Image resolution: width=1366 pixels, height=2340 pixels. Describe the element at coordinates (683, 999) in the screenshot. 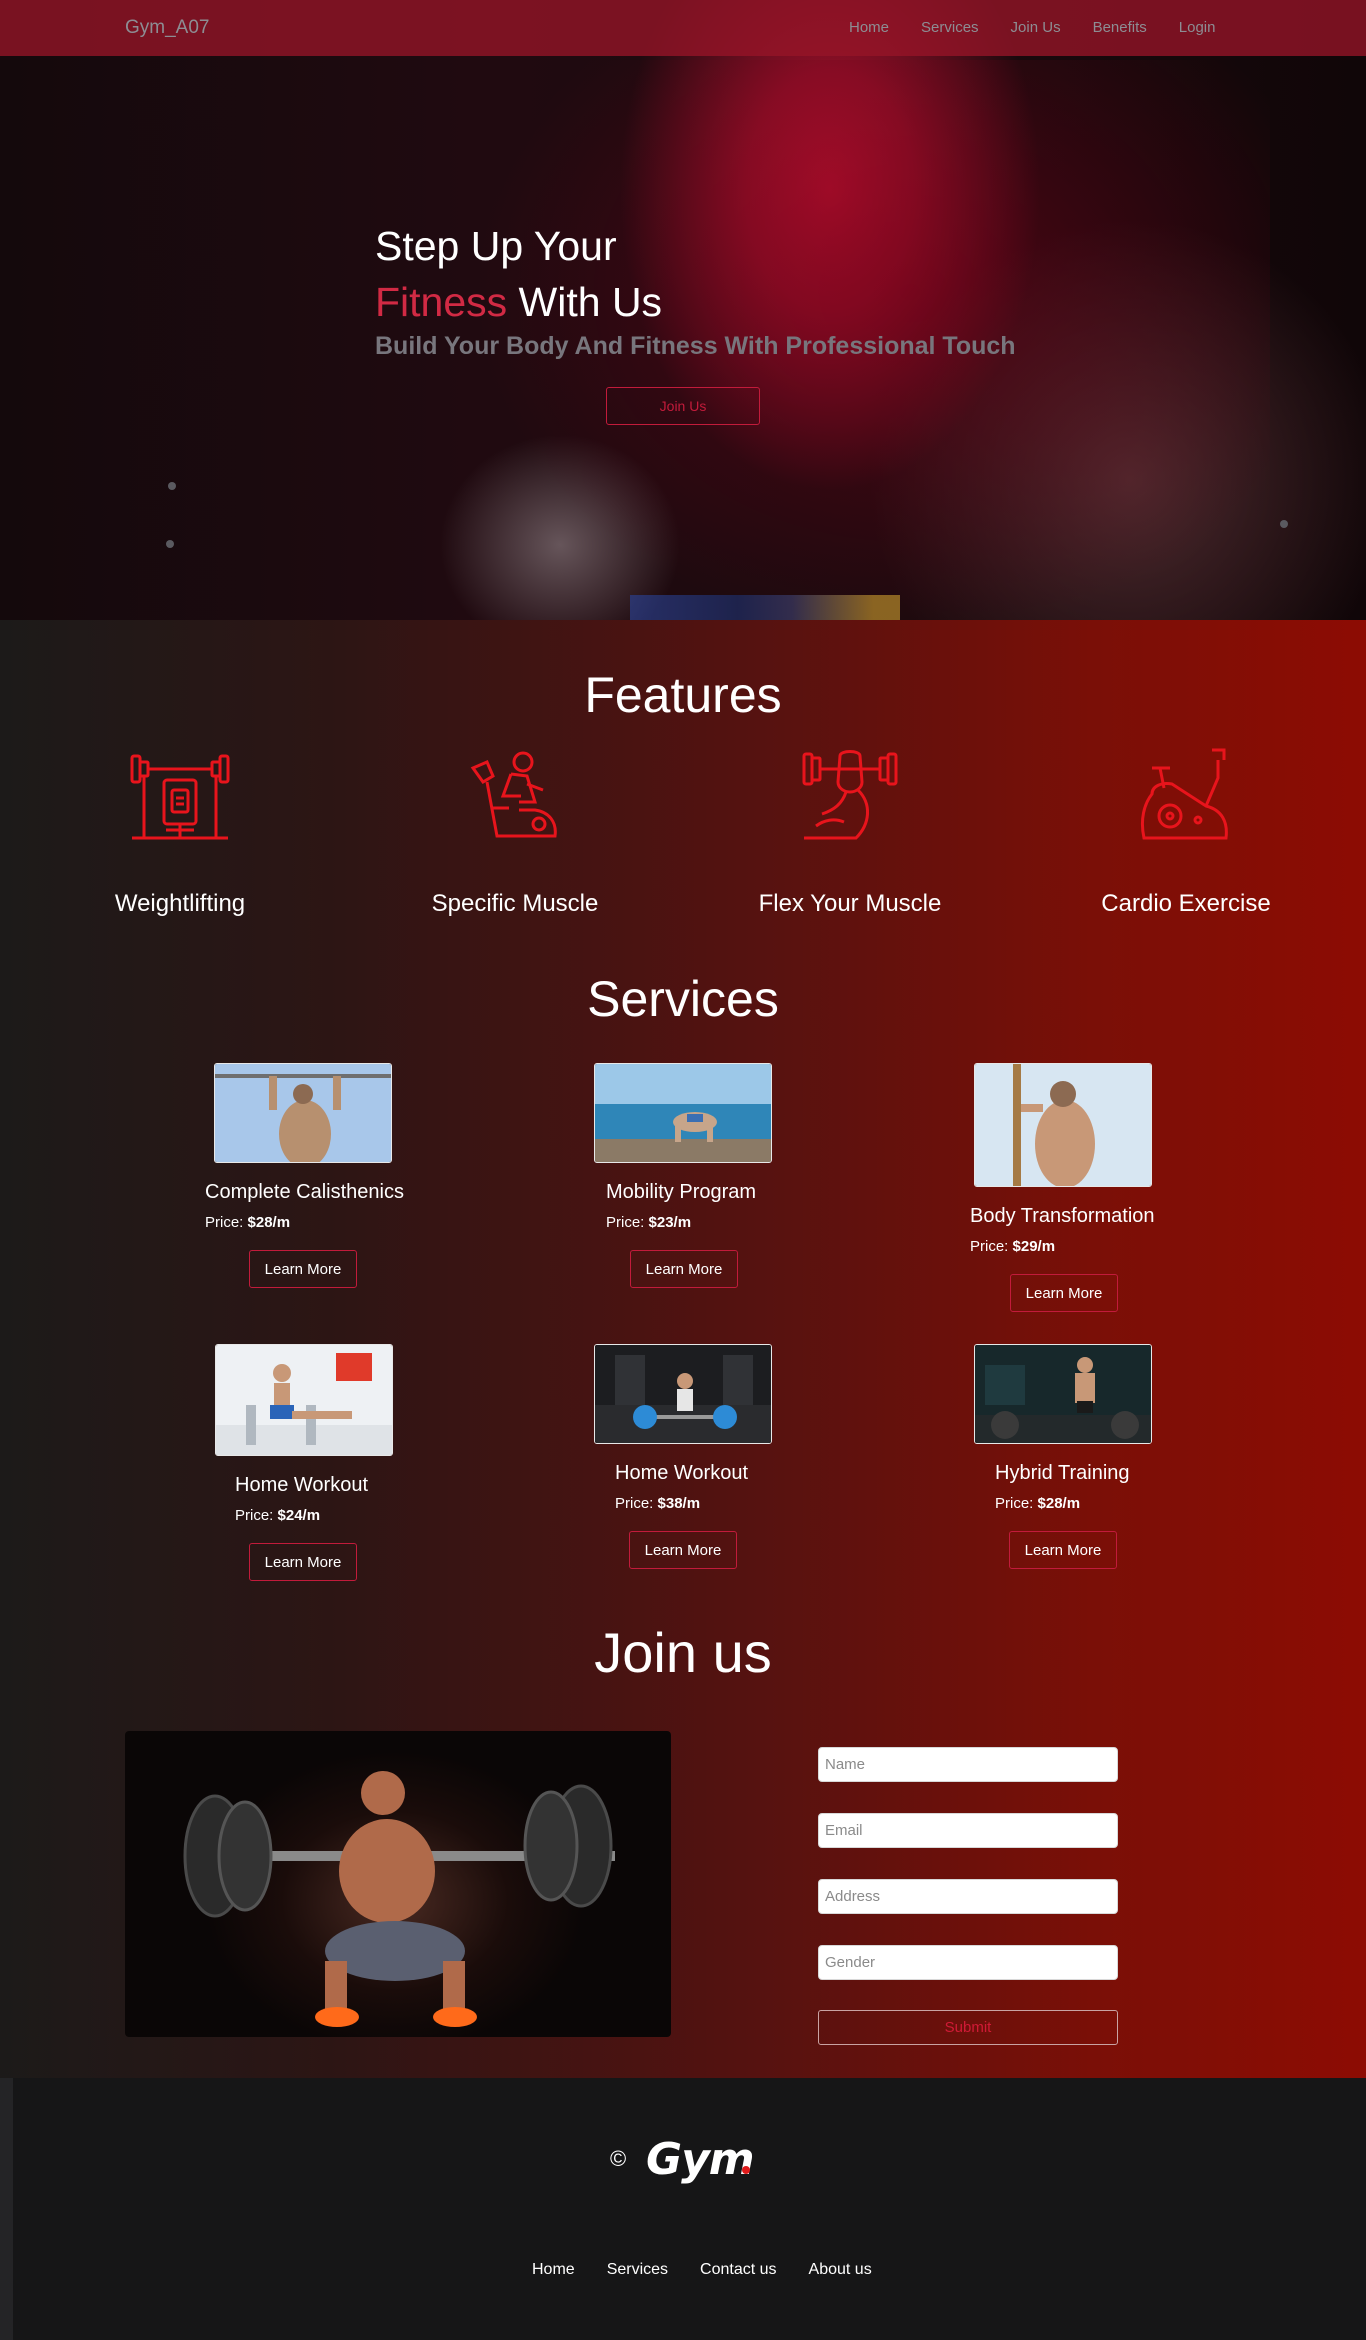

I see `services-title: Services` at that location.